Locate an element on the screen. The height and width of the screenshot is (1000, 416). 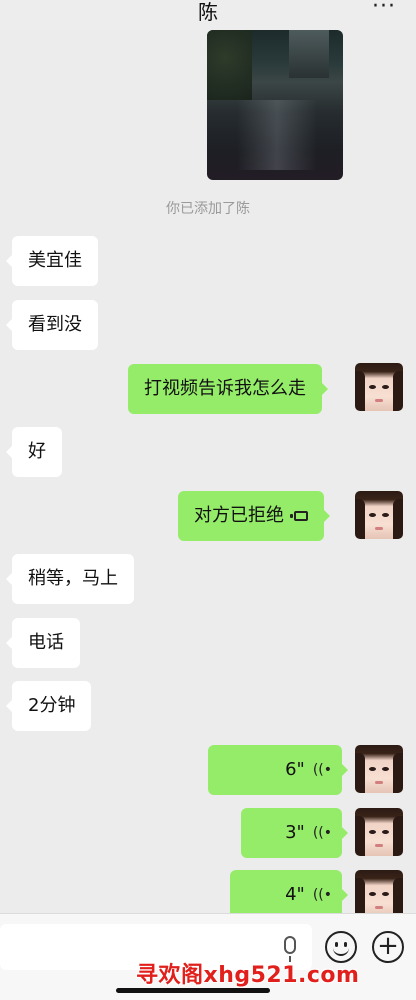
incoming-message: 电话 is located at coordinates (43, 643).